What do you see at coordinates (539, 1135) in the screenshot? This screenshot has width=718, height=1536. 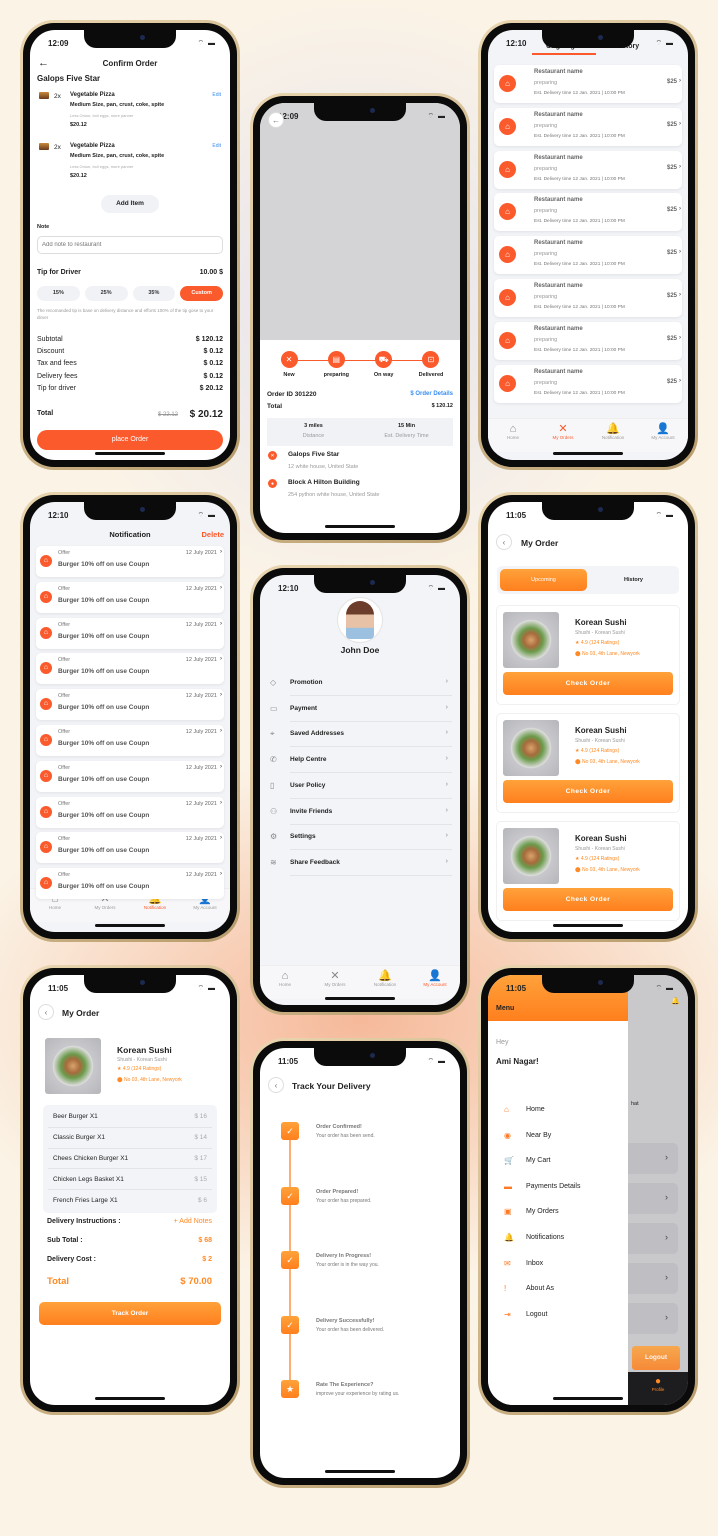 I see `drawer-item-label: Near By` at bounding box center [539, 1135].